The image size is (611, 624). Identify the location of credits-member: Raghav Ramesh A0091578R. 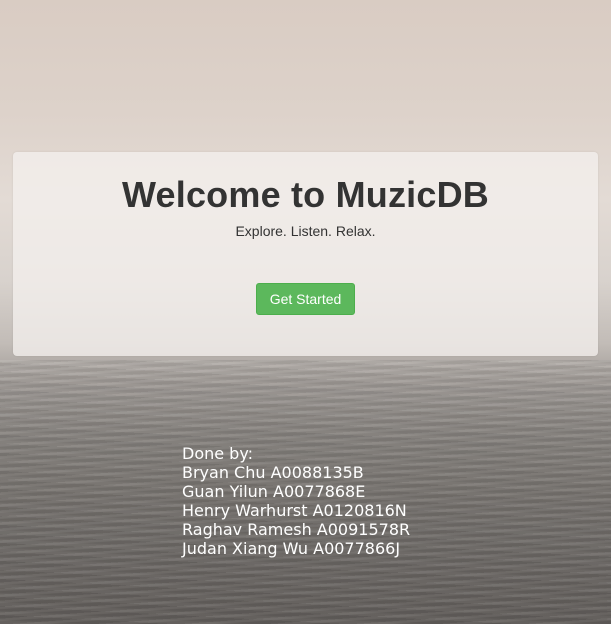
(296, 529).